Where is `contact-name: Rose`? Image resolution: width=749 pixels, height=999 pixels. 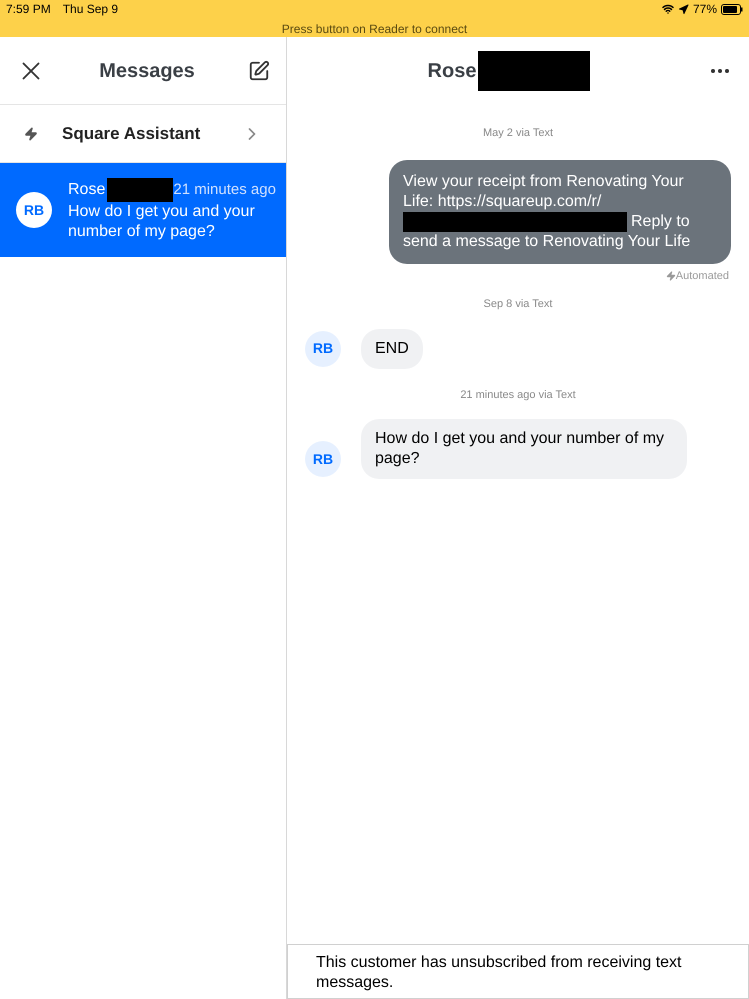
contact-name: Rose is located at coordinates (87, 190).